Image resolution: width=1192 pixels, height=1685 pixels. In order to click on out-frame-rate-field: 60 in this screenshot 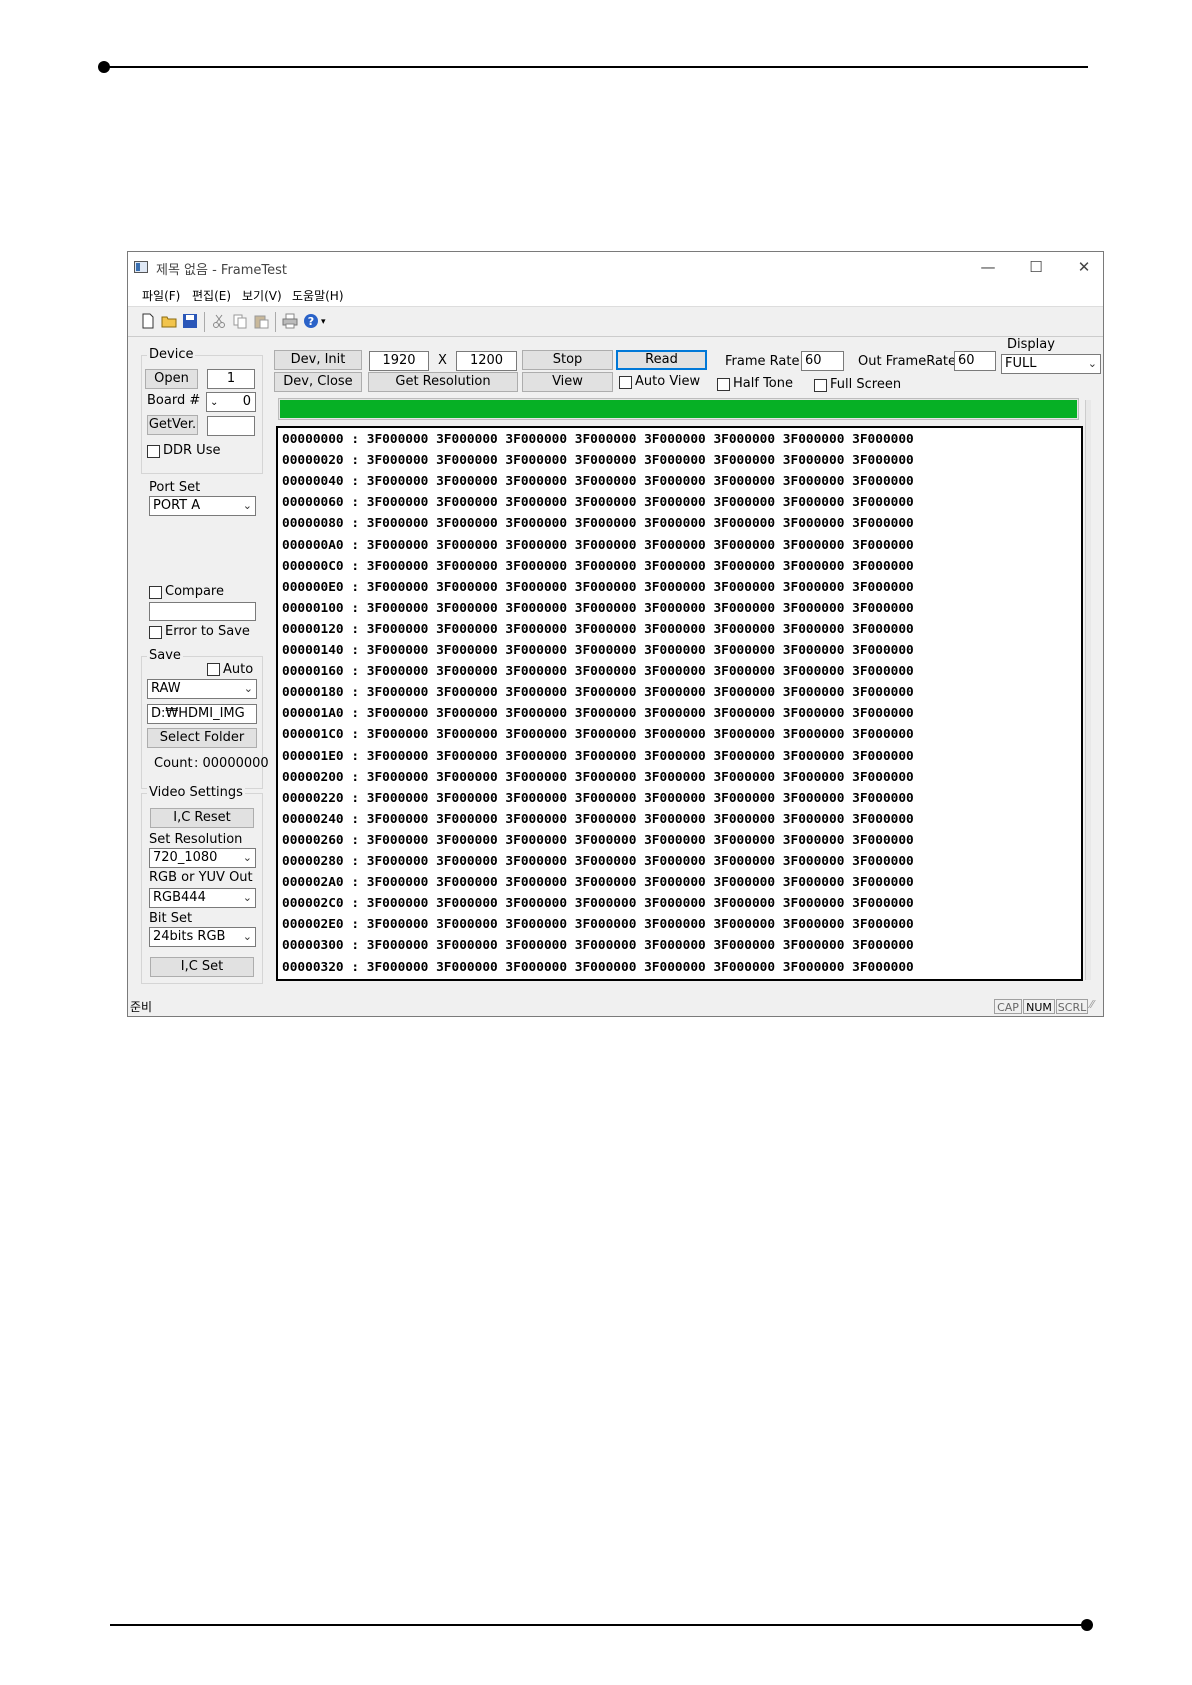, I will do `click(975, 361)`.